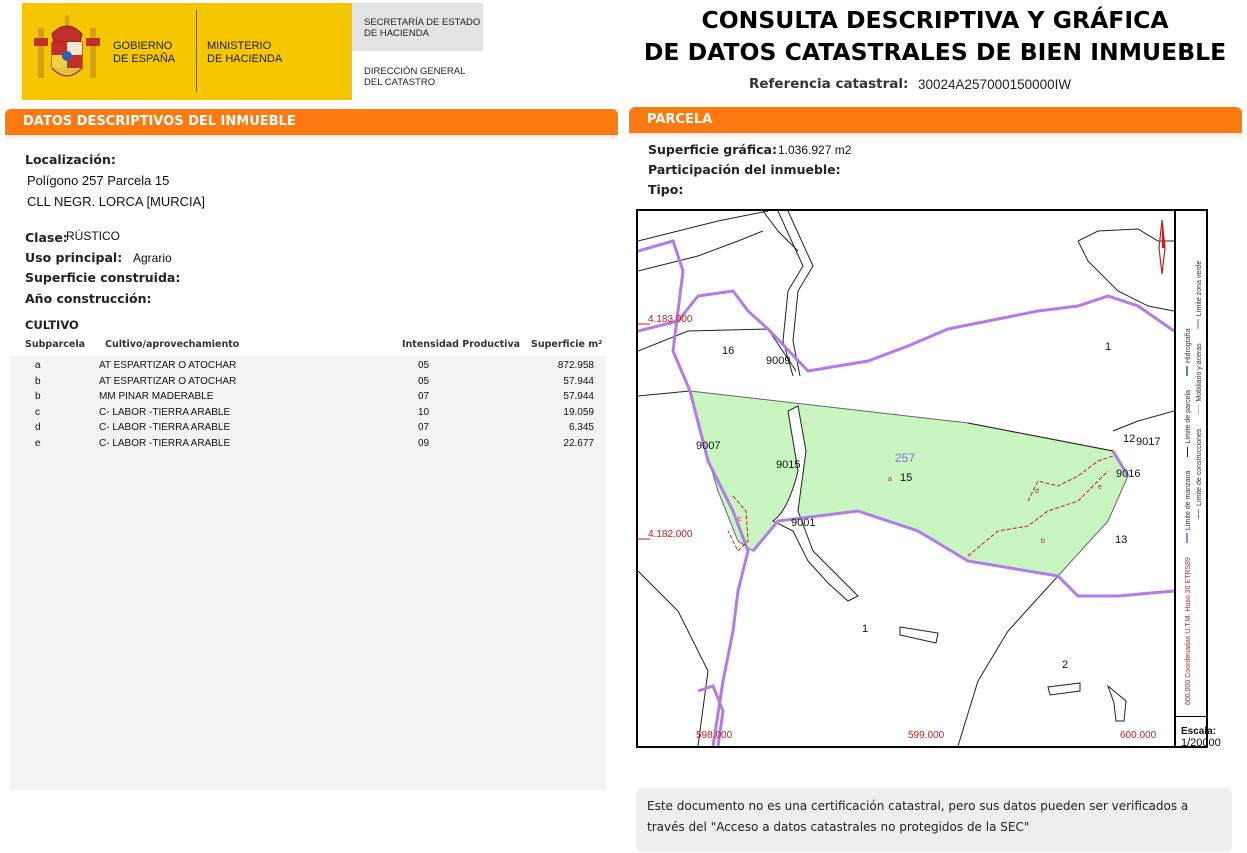 This screenshot has width=1247, height=853. What do you see at coordinates (143, 46) in the screenshot?
I see `gov-line1: GOBIERNO` at bounding box center [143, 46].